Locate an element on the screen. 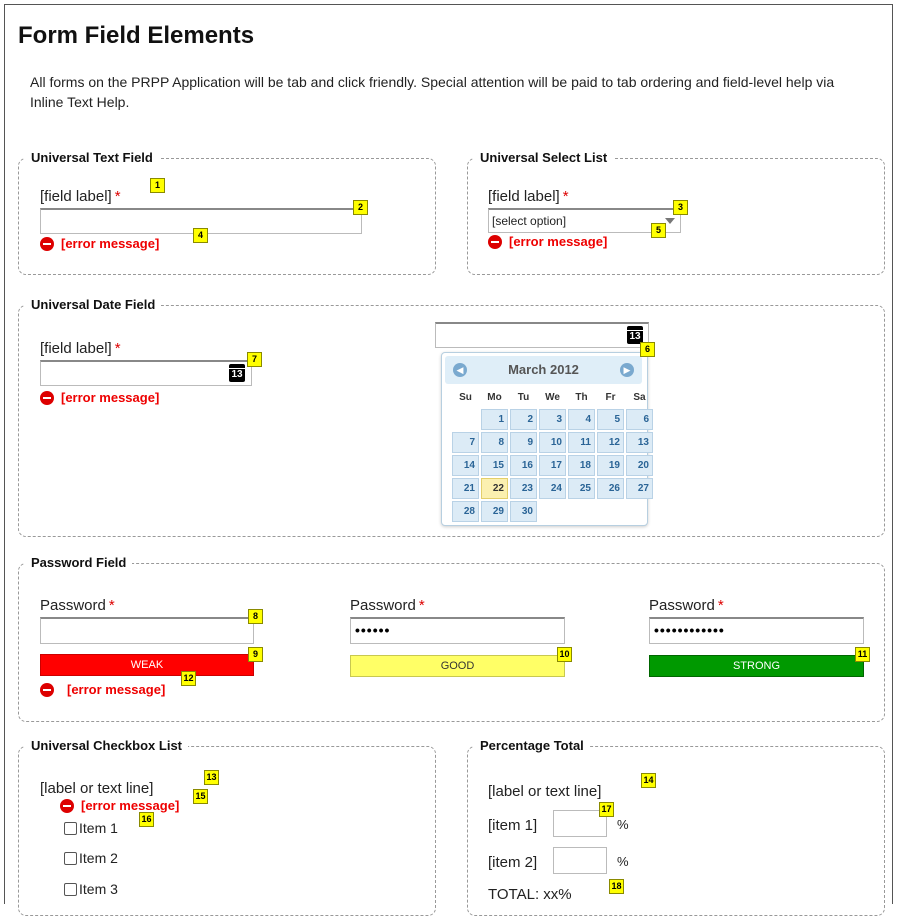 This screenshot has height=916, width=900. strength-meter-strong: STRONG is located at coordinates (756, 666).